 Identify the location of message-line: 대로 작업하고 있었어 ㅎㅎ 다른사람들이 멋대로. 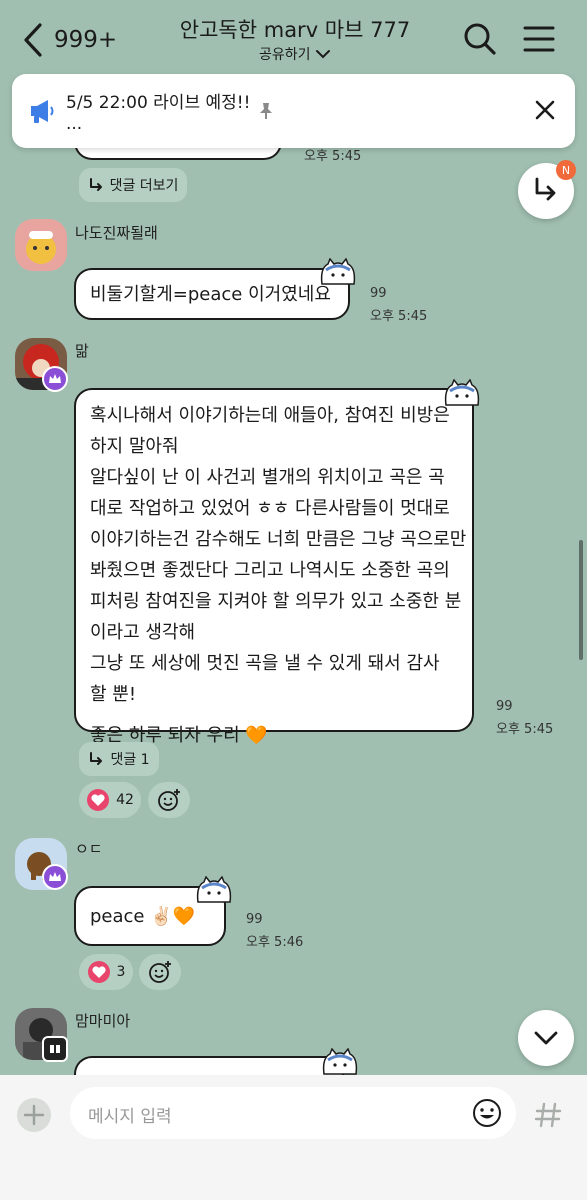
(270, 508).